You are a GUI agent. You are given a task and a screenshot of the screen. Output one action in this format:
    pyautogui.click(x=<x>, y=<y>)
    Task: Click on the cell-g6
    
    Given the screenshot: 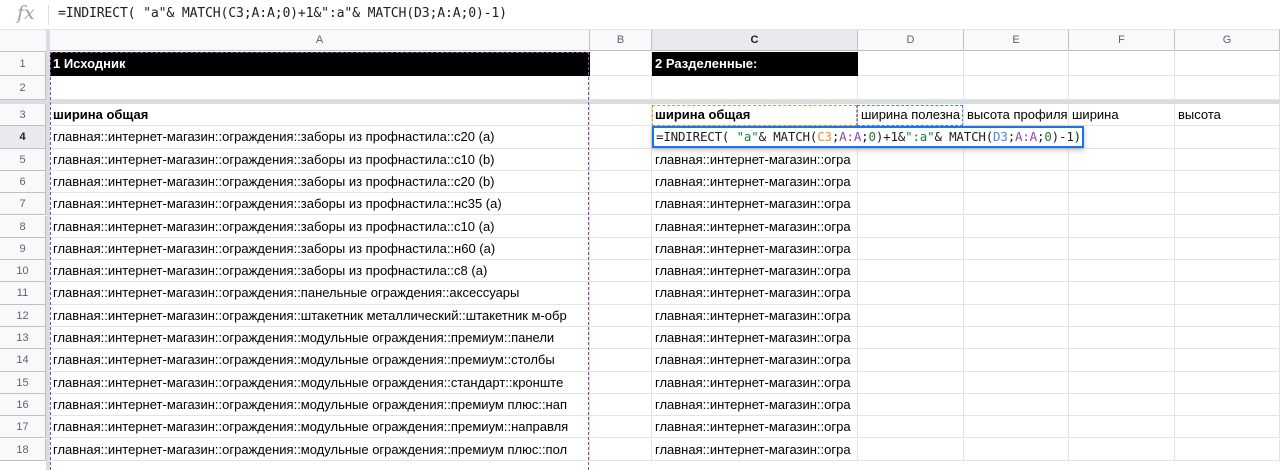 What is the action you would take?
    pyautogui.click(x=1227, y=182)
    